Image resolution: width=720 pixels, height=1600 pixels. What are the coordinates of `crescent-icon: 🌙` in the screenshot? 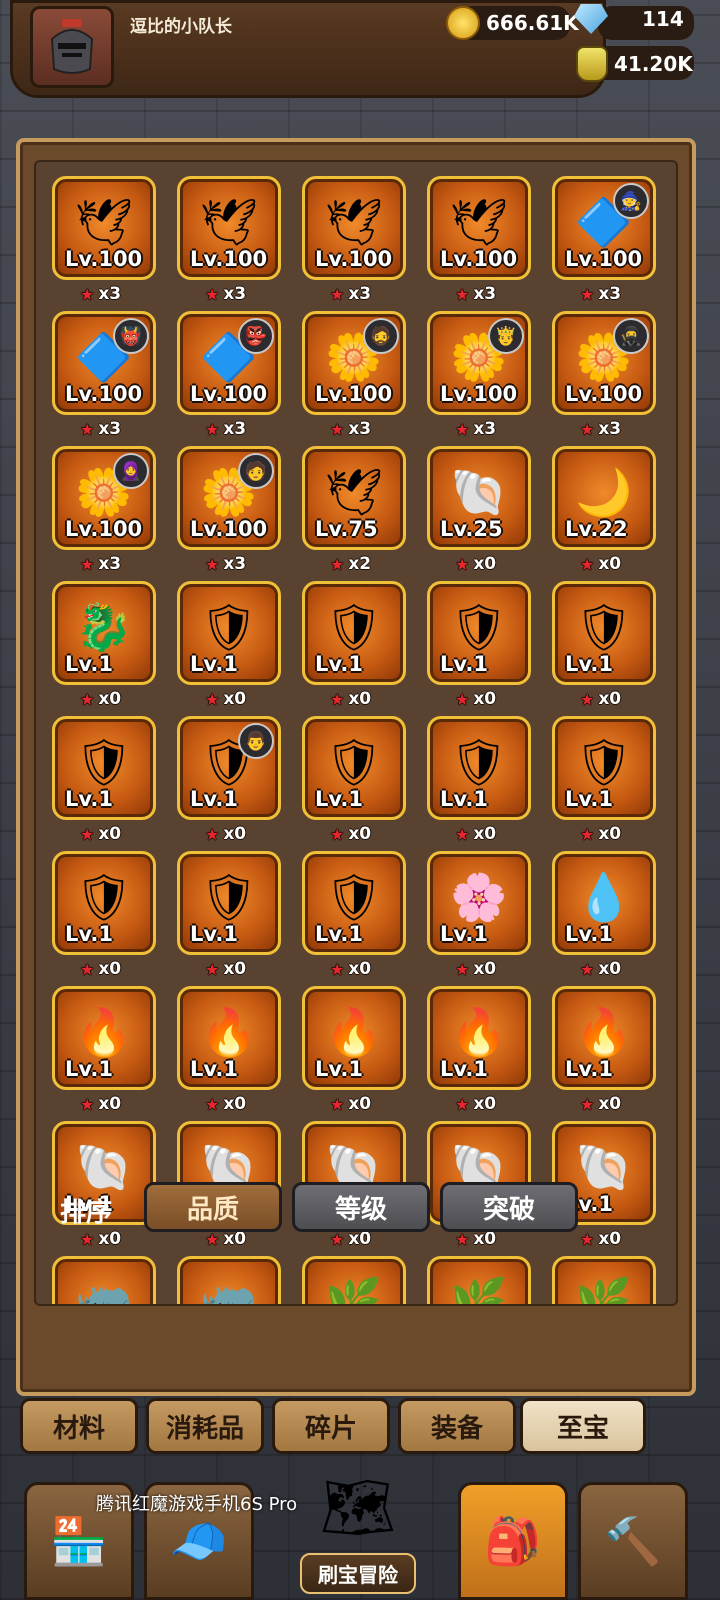 It's located at (604, 492).